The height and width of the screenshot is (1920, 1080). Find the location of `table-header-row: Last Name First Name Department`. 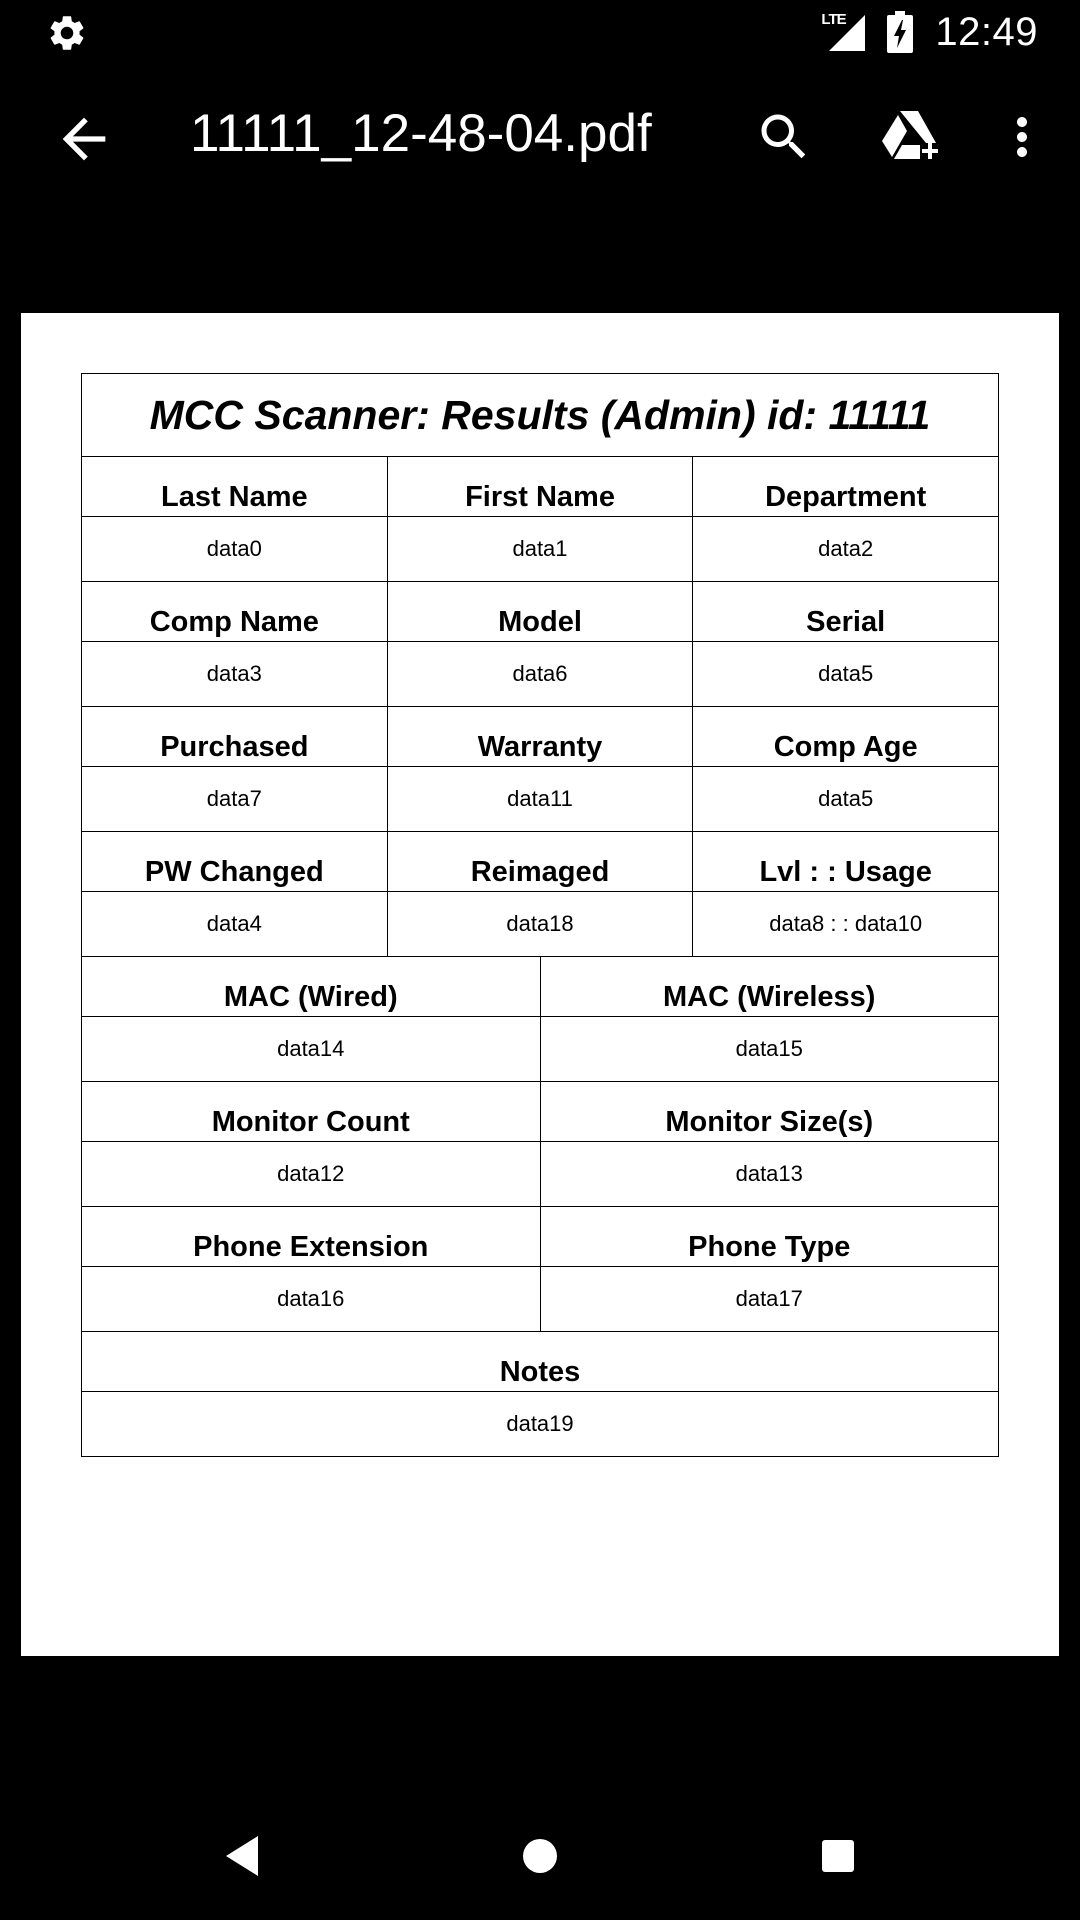

table-header-row: Last Name First Name Department is located at coordinates (540, 486).